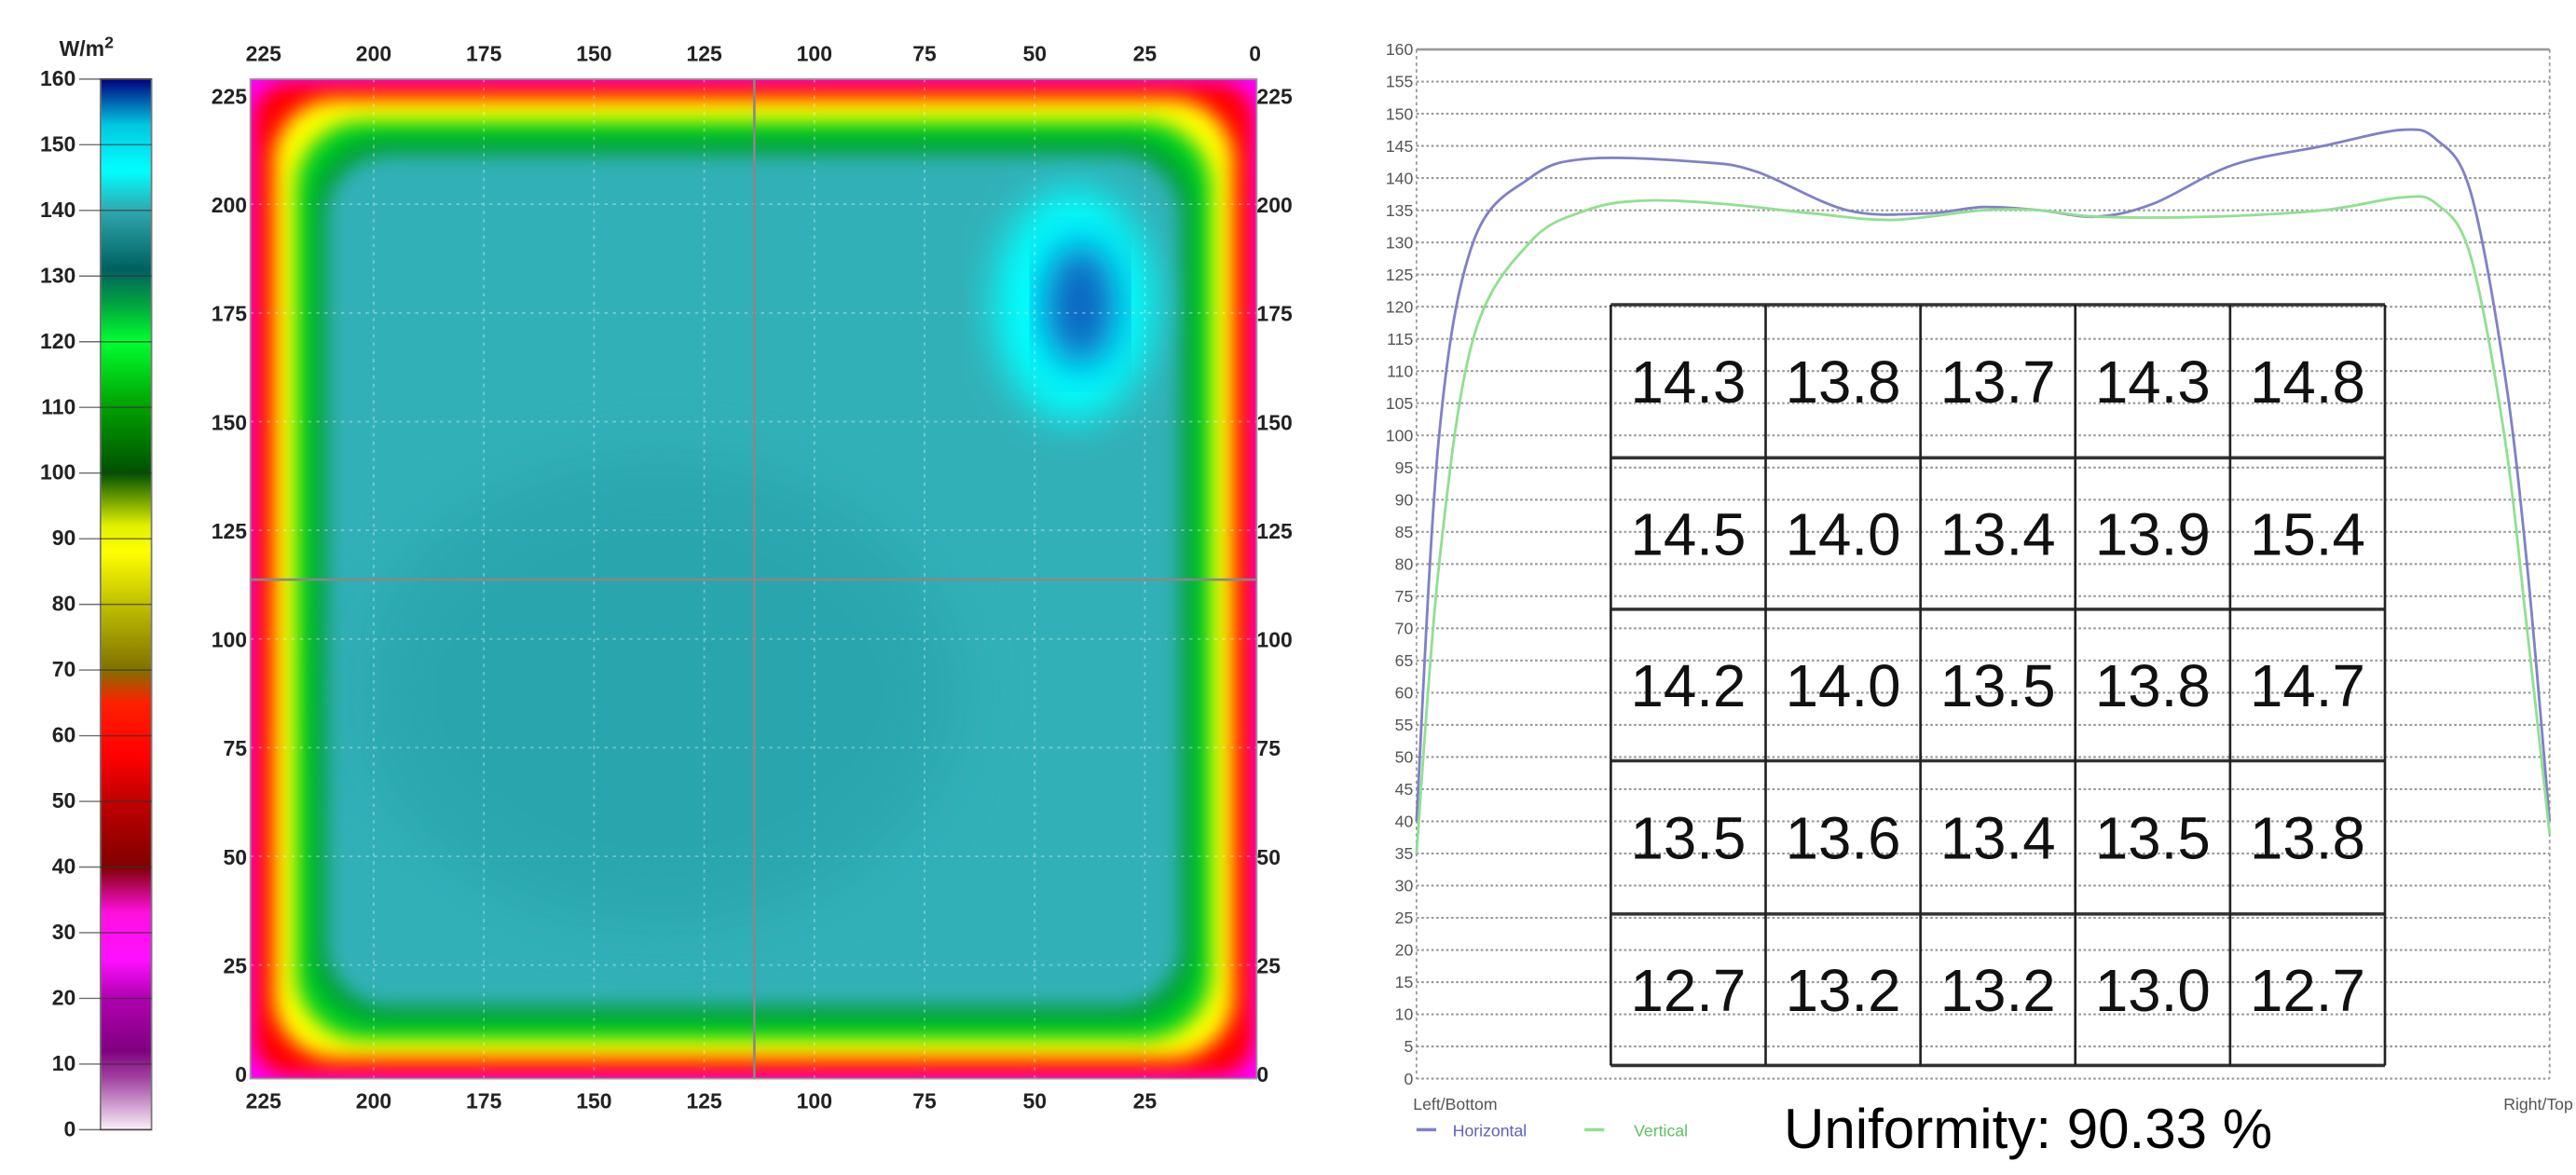 This screenshot has height=1175, width=2576. What do you see at coordinates (924, 53) in the screenshot?
I see `x-tick-top: 75` at bounding box center [924, 53].